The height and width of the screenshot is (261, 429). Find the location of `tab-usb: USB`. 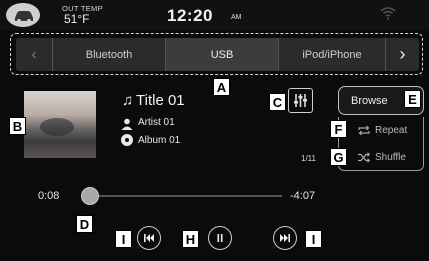

tab-usb: USB is located at coordinates (222, 54).